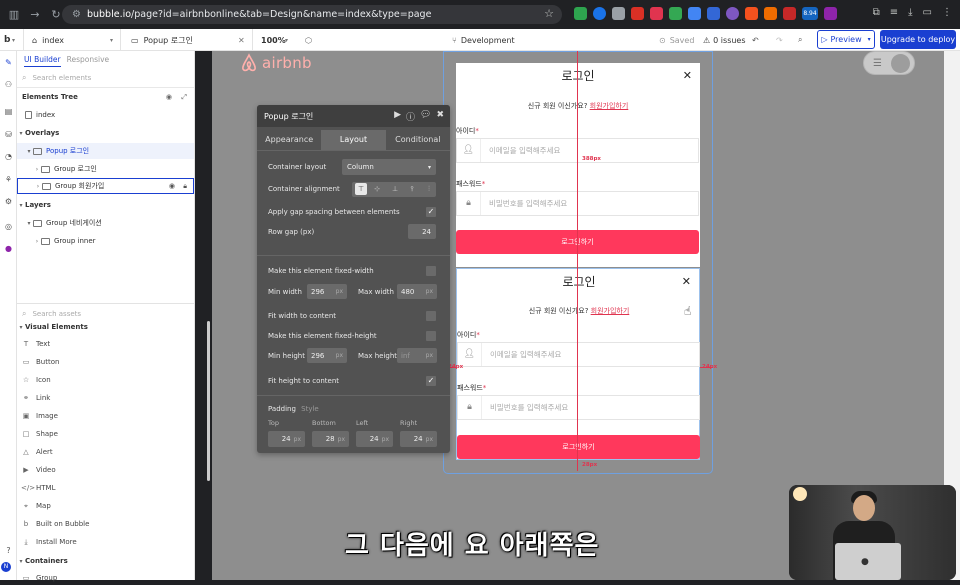  What do you see at coordinates (779, 40) in the screenshot?
I see `redo-icon: ↷` at bounding box center [779, 40].